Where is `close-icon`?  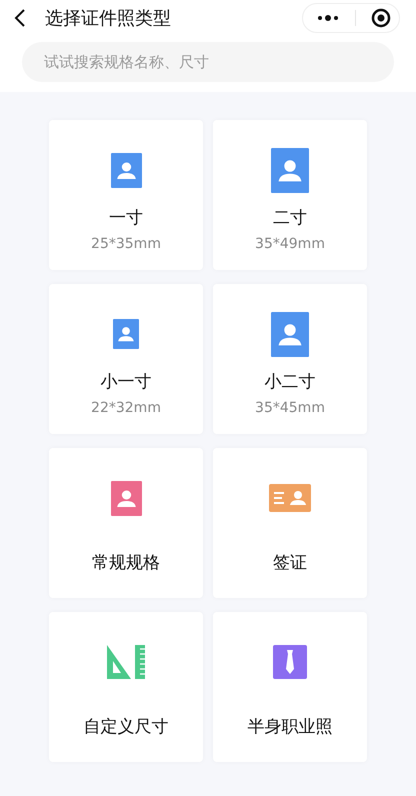 close-icon is located at coordinates (381, 18).